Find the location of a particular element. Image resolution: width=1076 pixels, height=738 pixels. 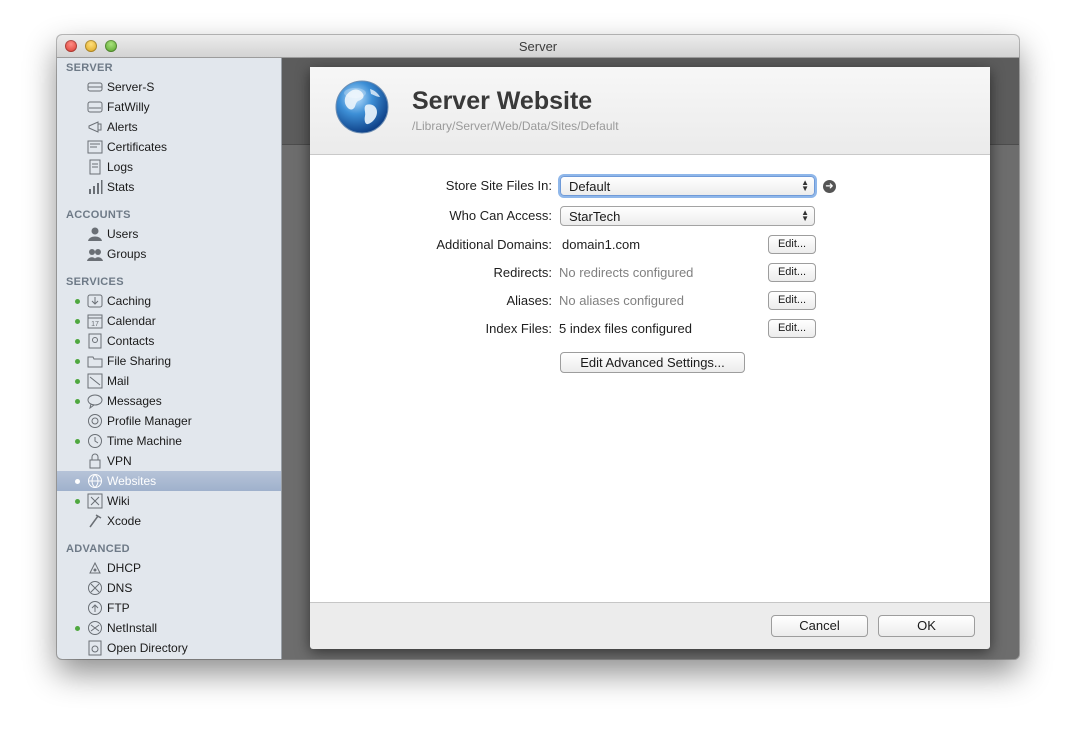

sidebar-section-heading: SERVICES is located at coordinates (95, 282).